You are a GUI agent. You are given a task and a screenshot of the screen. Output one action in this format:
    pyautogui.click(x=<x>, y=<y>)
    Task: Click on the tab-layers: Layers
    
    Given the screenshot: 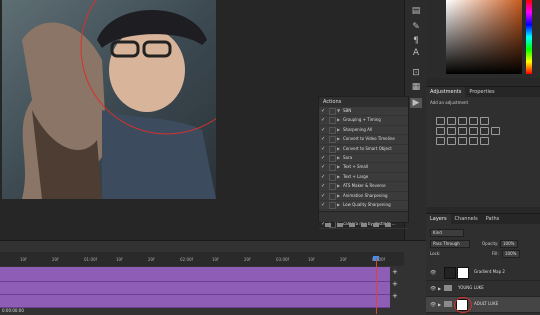 What is the action you would take?
    pyautogui.click(x=438, y=219)
    